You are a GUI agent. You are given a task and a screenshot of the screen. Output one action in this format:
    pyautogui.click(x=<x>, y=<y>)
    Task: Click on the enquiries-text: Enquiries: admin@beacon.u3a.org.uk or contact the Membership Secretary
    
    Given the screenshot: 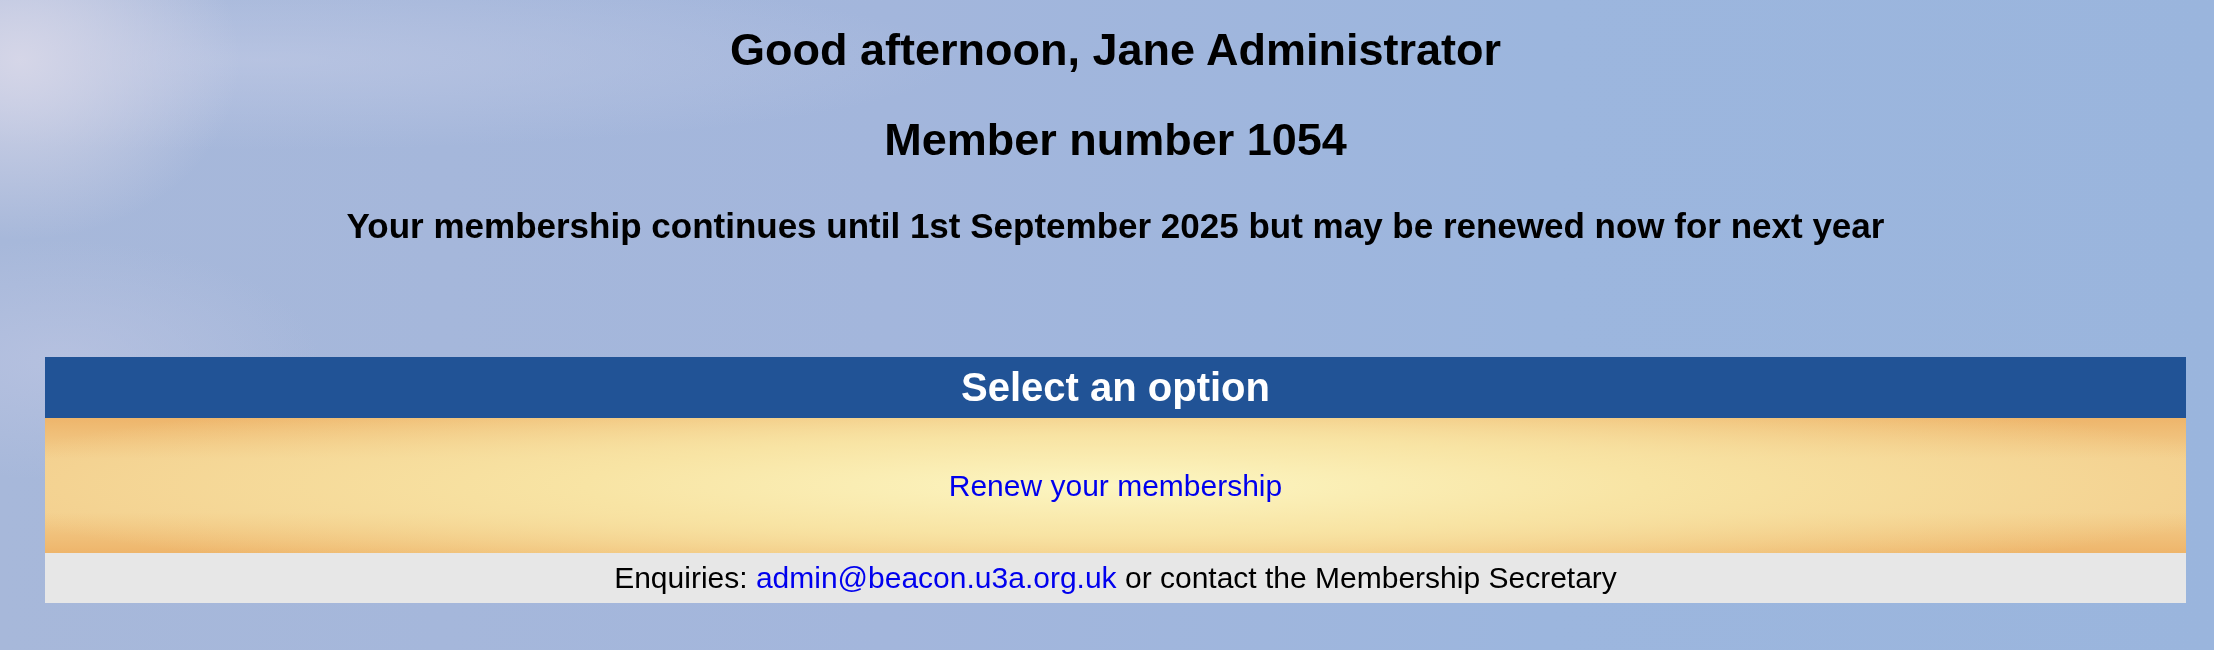 What is the action you would take?
    pyautogui.click(x=1115, y=578)
    